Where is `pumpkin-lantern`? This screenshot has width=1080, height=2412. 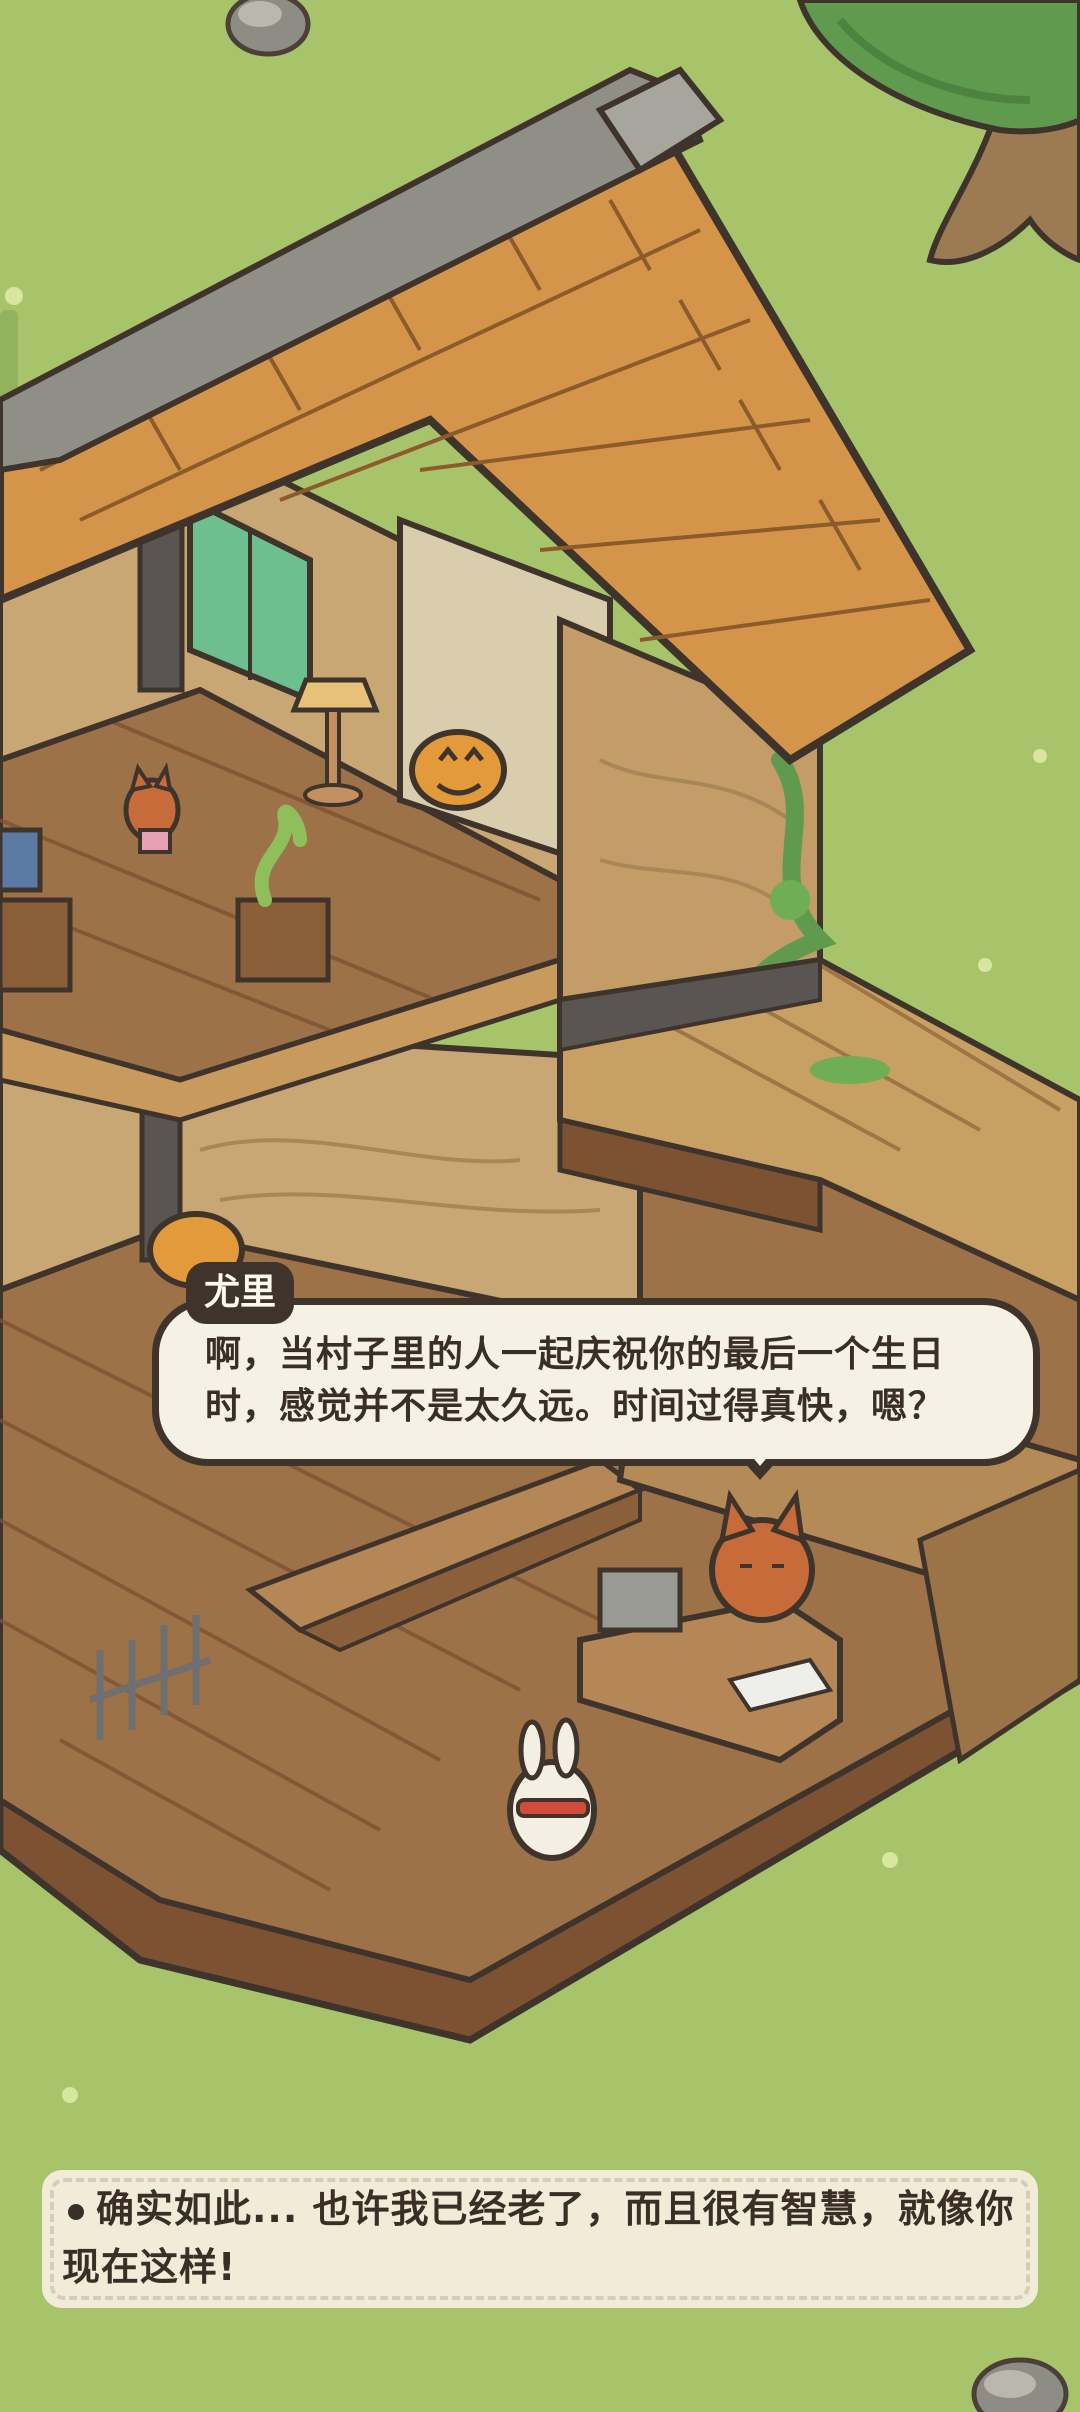
pumpkin-lantern is located at coordinates (458, 770).